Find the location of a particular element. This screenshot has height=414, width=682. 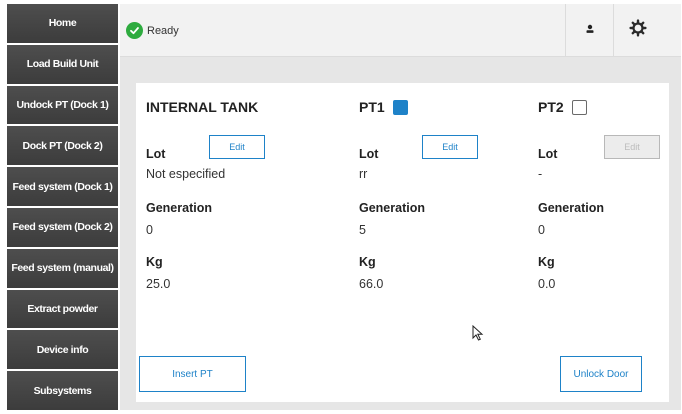

sidebar-item-undock-pt-dock-1: Undock PT (Dock 1) is located at coordinates (62, 105).